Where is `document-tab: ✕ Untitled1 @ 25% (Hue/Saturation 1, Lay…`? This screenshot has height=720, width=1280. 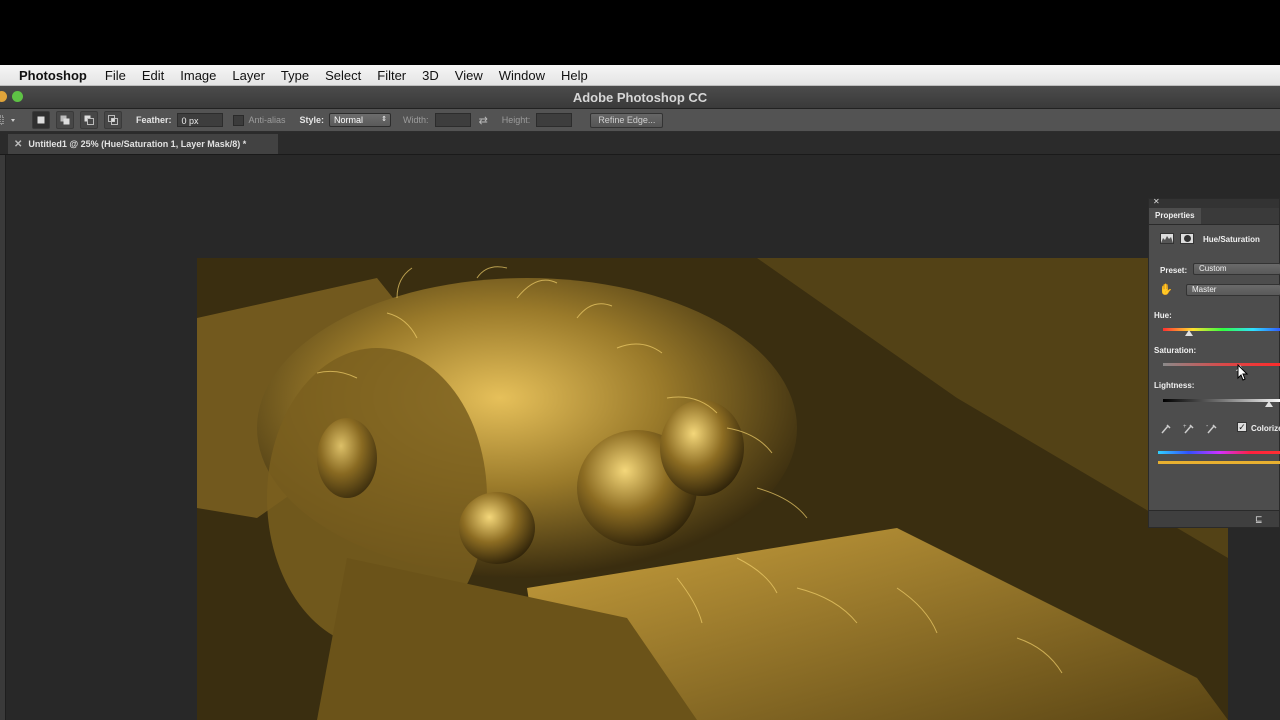
document-tab: ✕ Untitled1 @ 25% (Hue/Saturation 1, Lay… is located at coordinates (143, 144).